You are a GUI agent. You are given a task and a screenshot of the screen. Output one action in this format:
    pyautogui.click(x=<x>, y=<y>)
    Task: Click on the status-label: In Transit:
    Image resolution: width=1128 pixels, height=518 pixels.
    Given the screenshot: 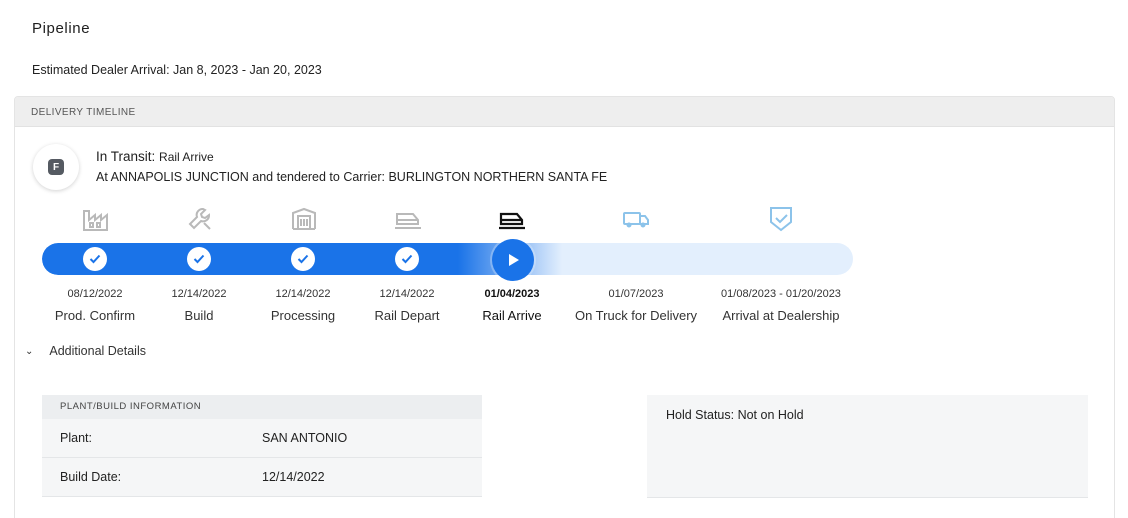 What is the action you would take?
    pyautogui.click(x=128, y=156)
    